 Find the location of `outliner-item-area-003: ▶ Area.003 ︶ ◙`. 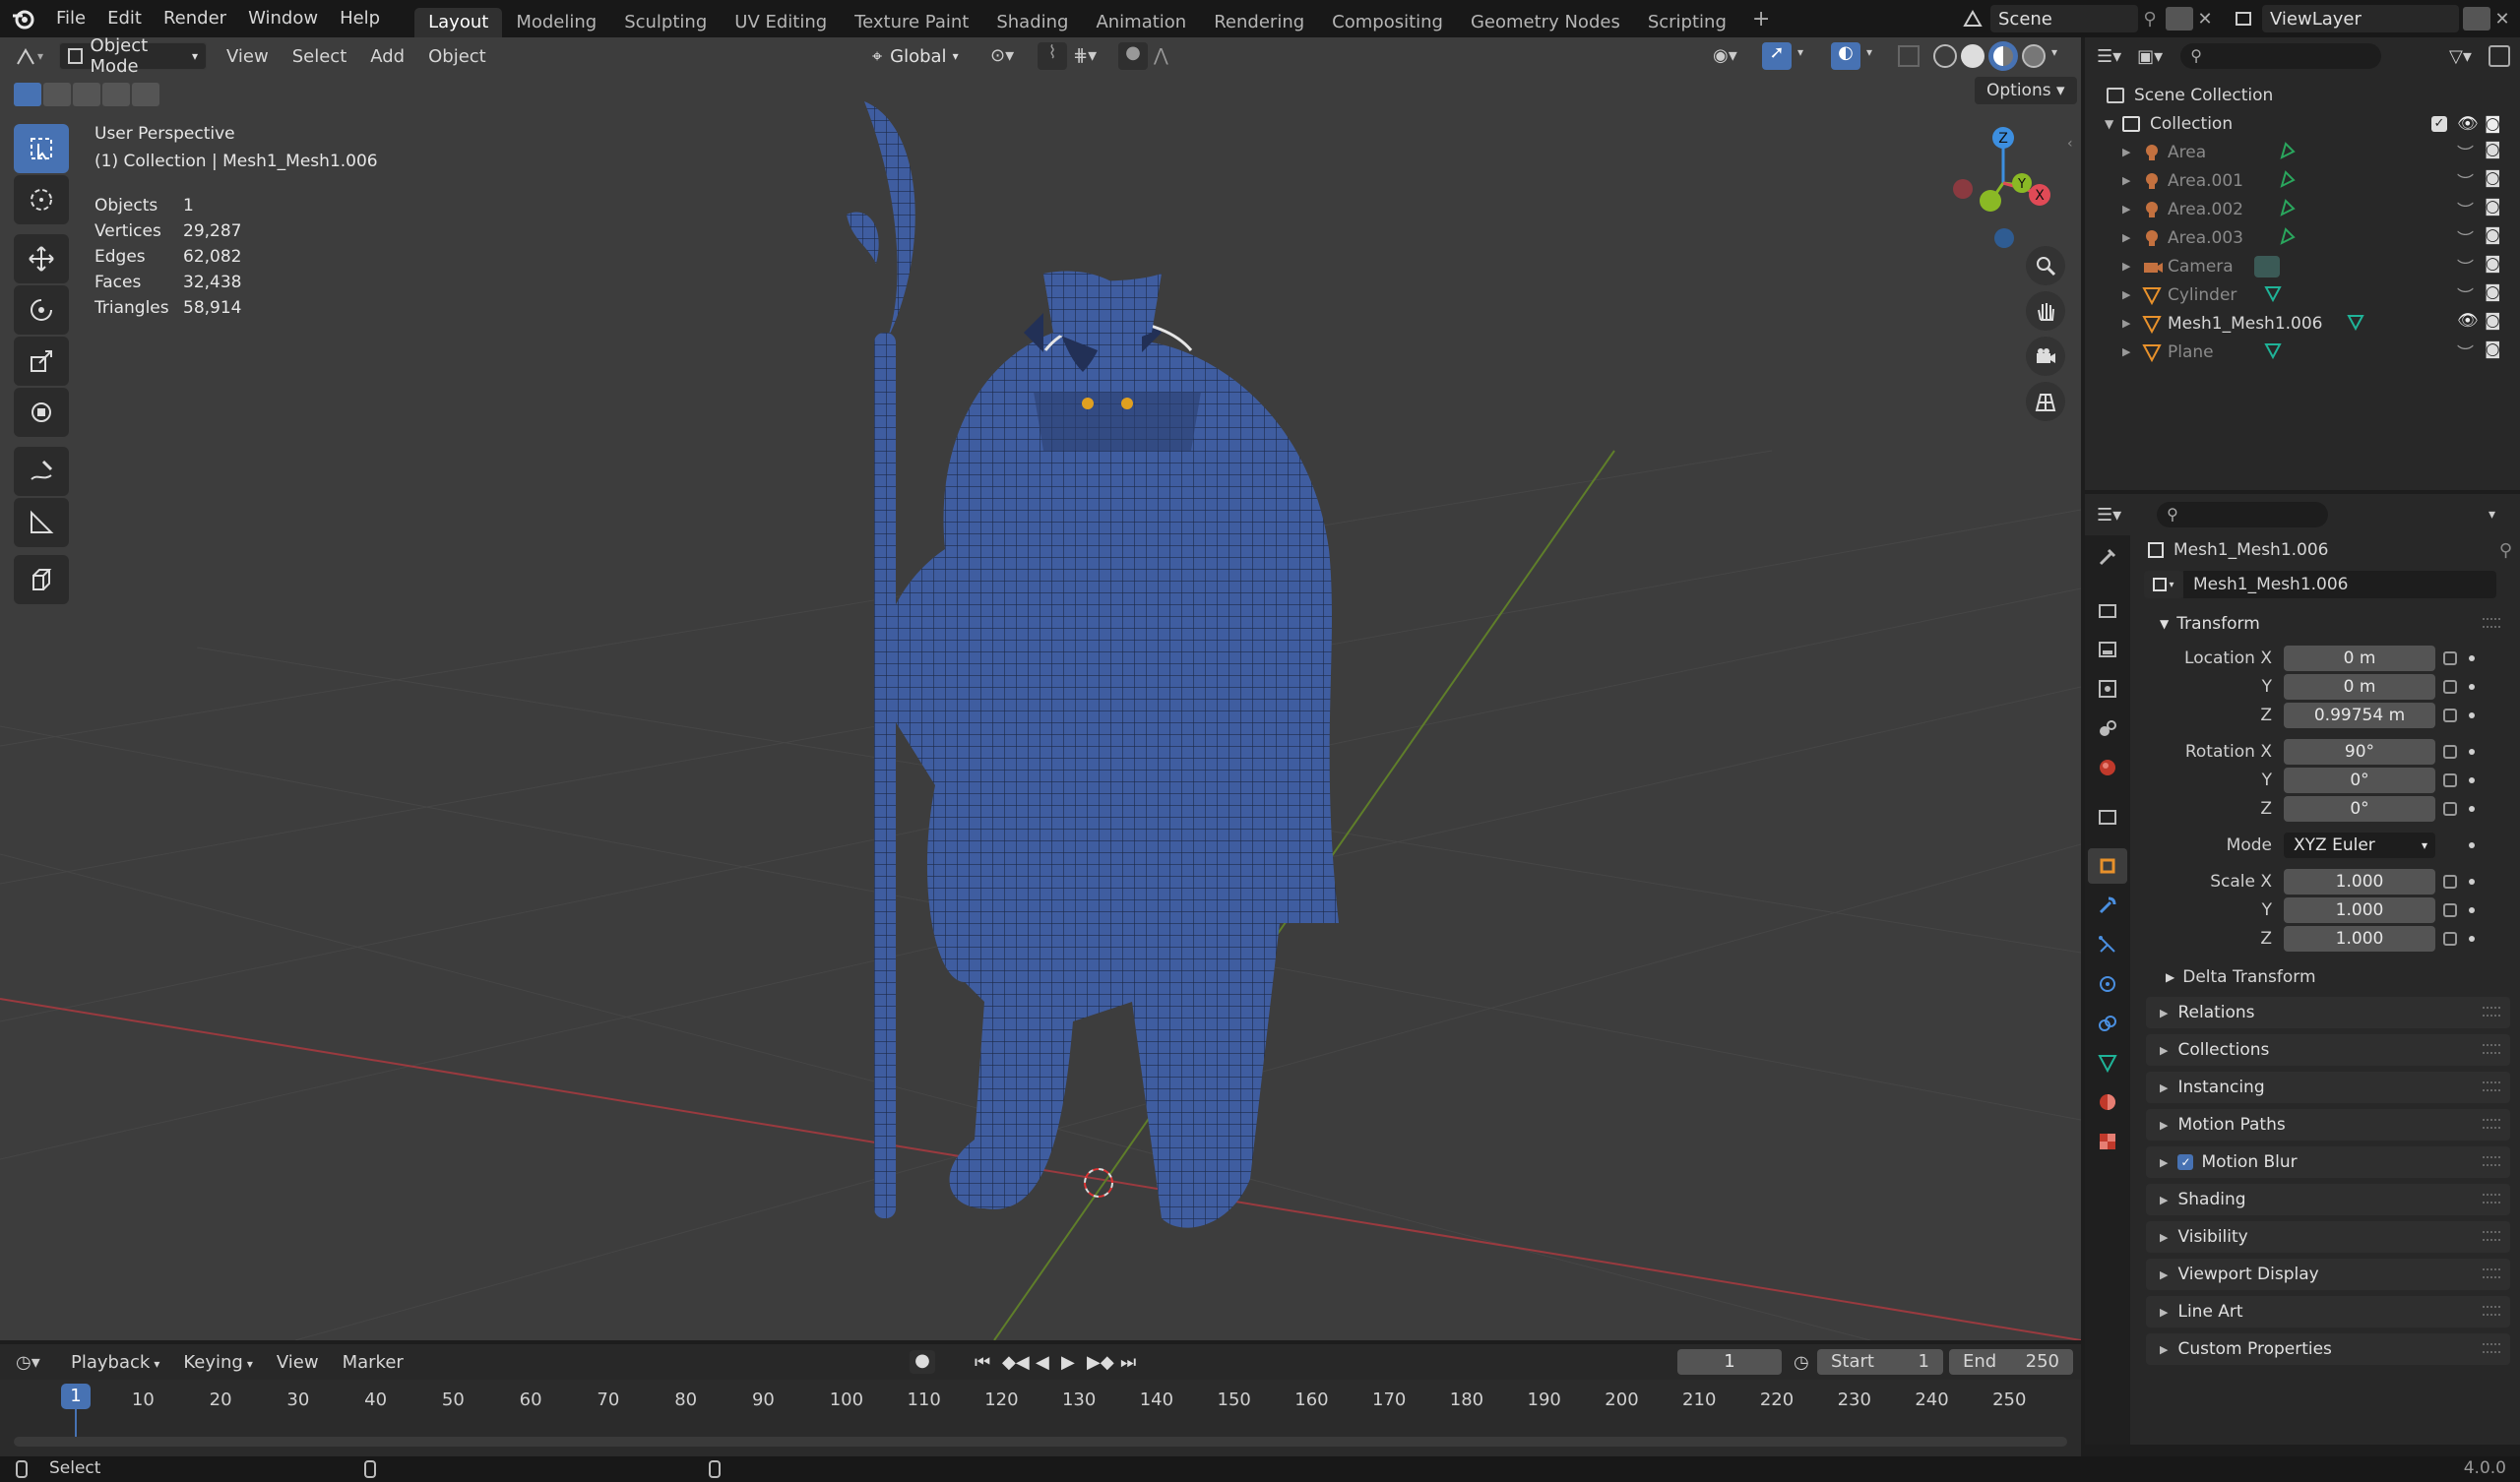

outliner-item-area-003: ▶ Area.003 ︶ ◙ is located at coordinates (2302, 237).